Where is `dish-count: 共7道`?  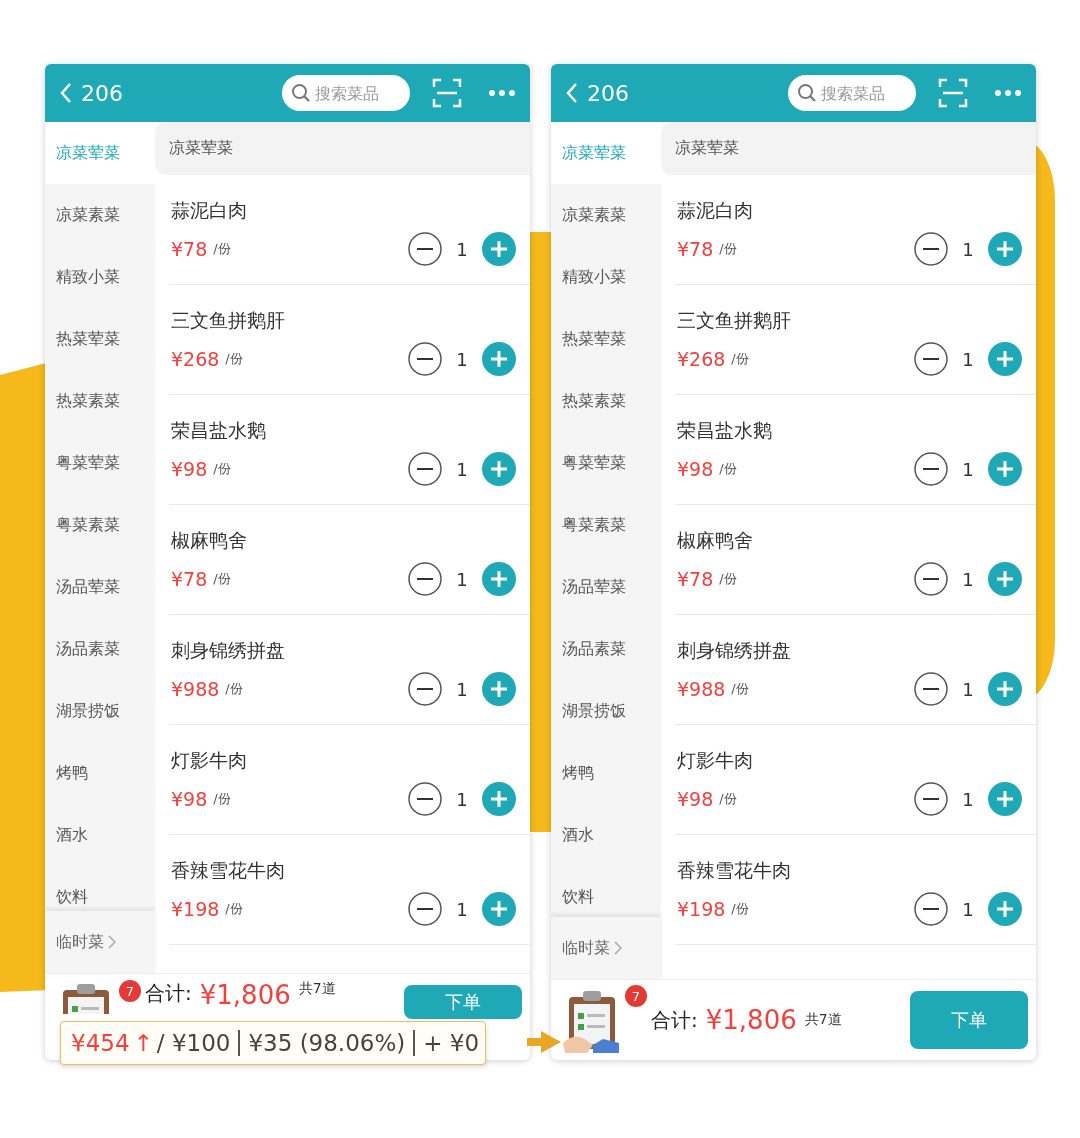 dish-count: 共7道 is located at coordinates (823, 1020).